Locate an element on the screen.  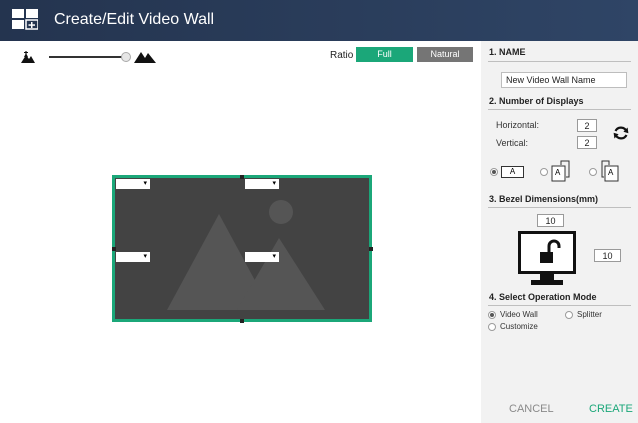
ratio-natural-button: Natural is located at coordinates (445, 54).